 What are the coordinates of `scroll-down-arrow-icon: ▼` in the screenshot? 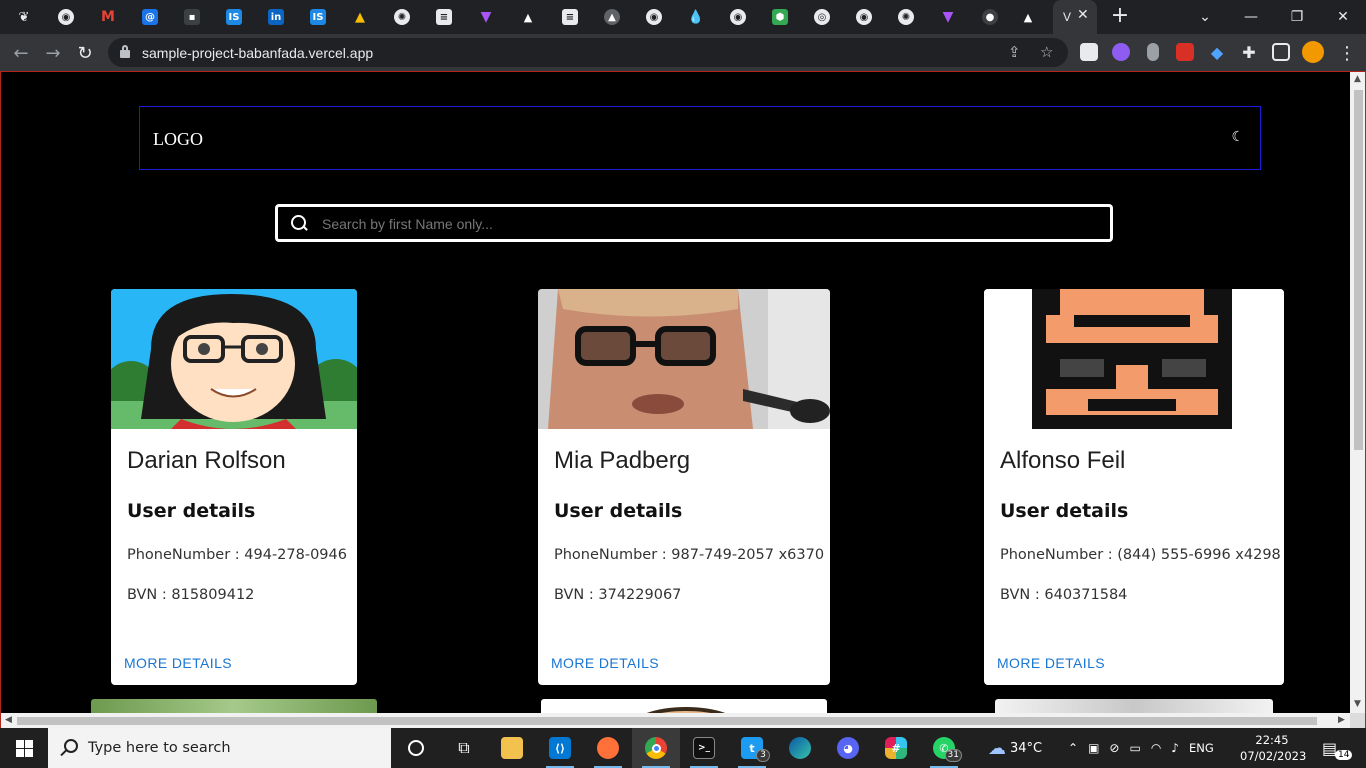 It's located at (1357, 704).